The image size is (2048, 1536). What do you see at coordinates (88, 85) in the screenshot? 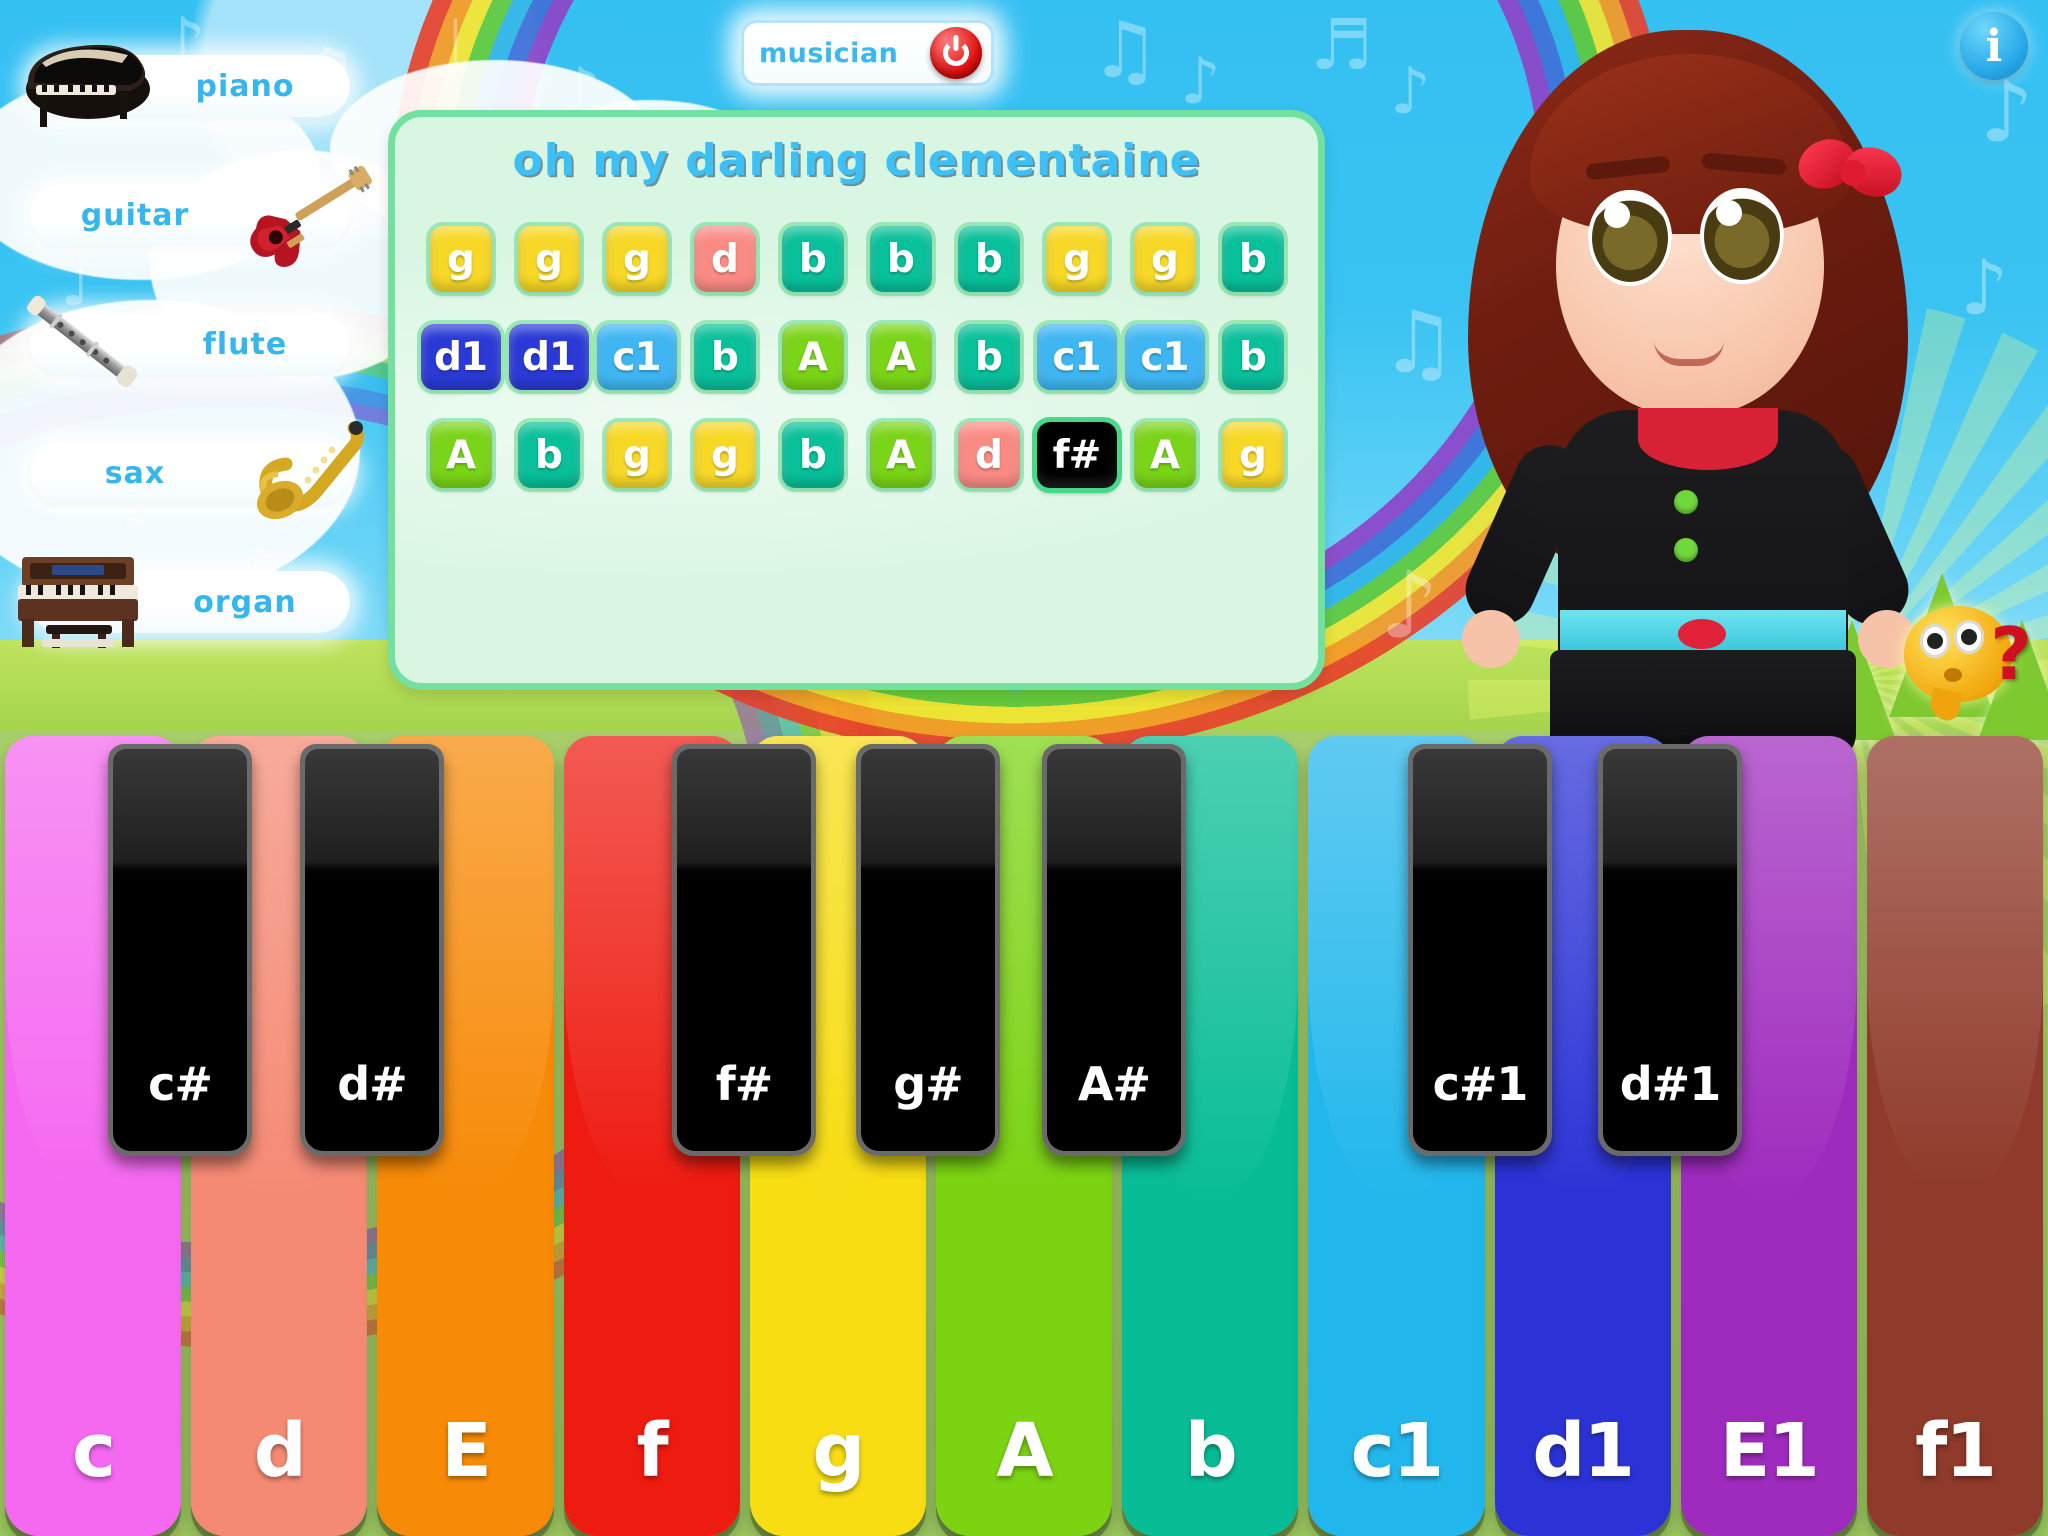
I see `grand-piano-icon` at bounding box center [88, 85].